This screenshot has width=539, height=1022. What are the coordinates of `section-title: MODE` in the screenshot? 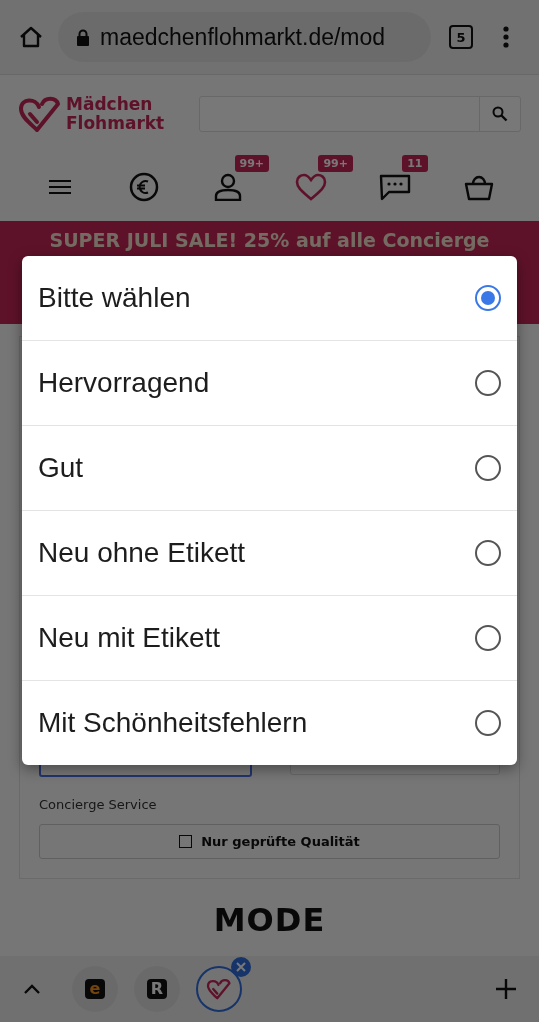 It's located at (269, 920).